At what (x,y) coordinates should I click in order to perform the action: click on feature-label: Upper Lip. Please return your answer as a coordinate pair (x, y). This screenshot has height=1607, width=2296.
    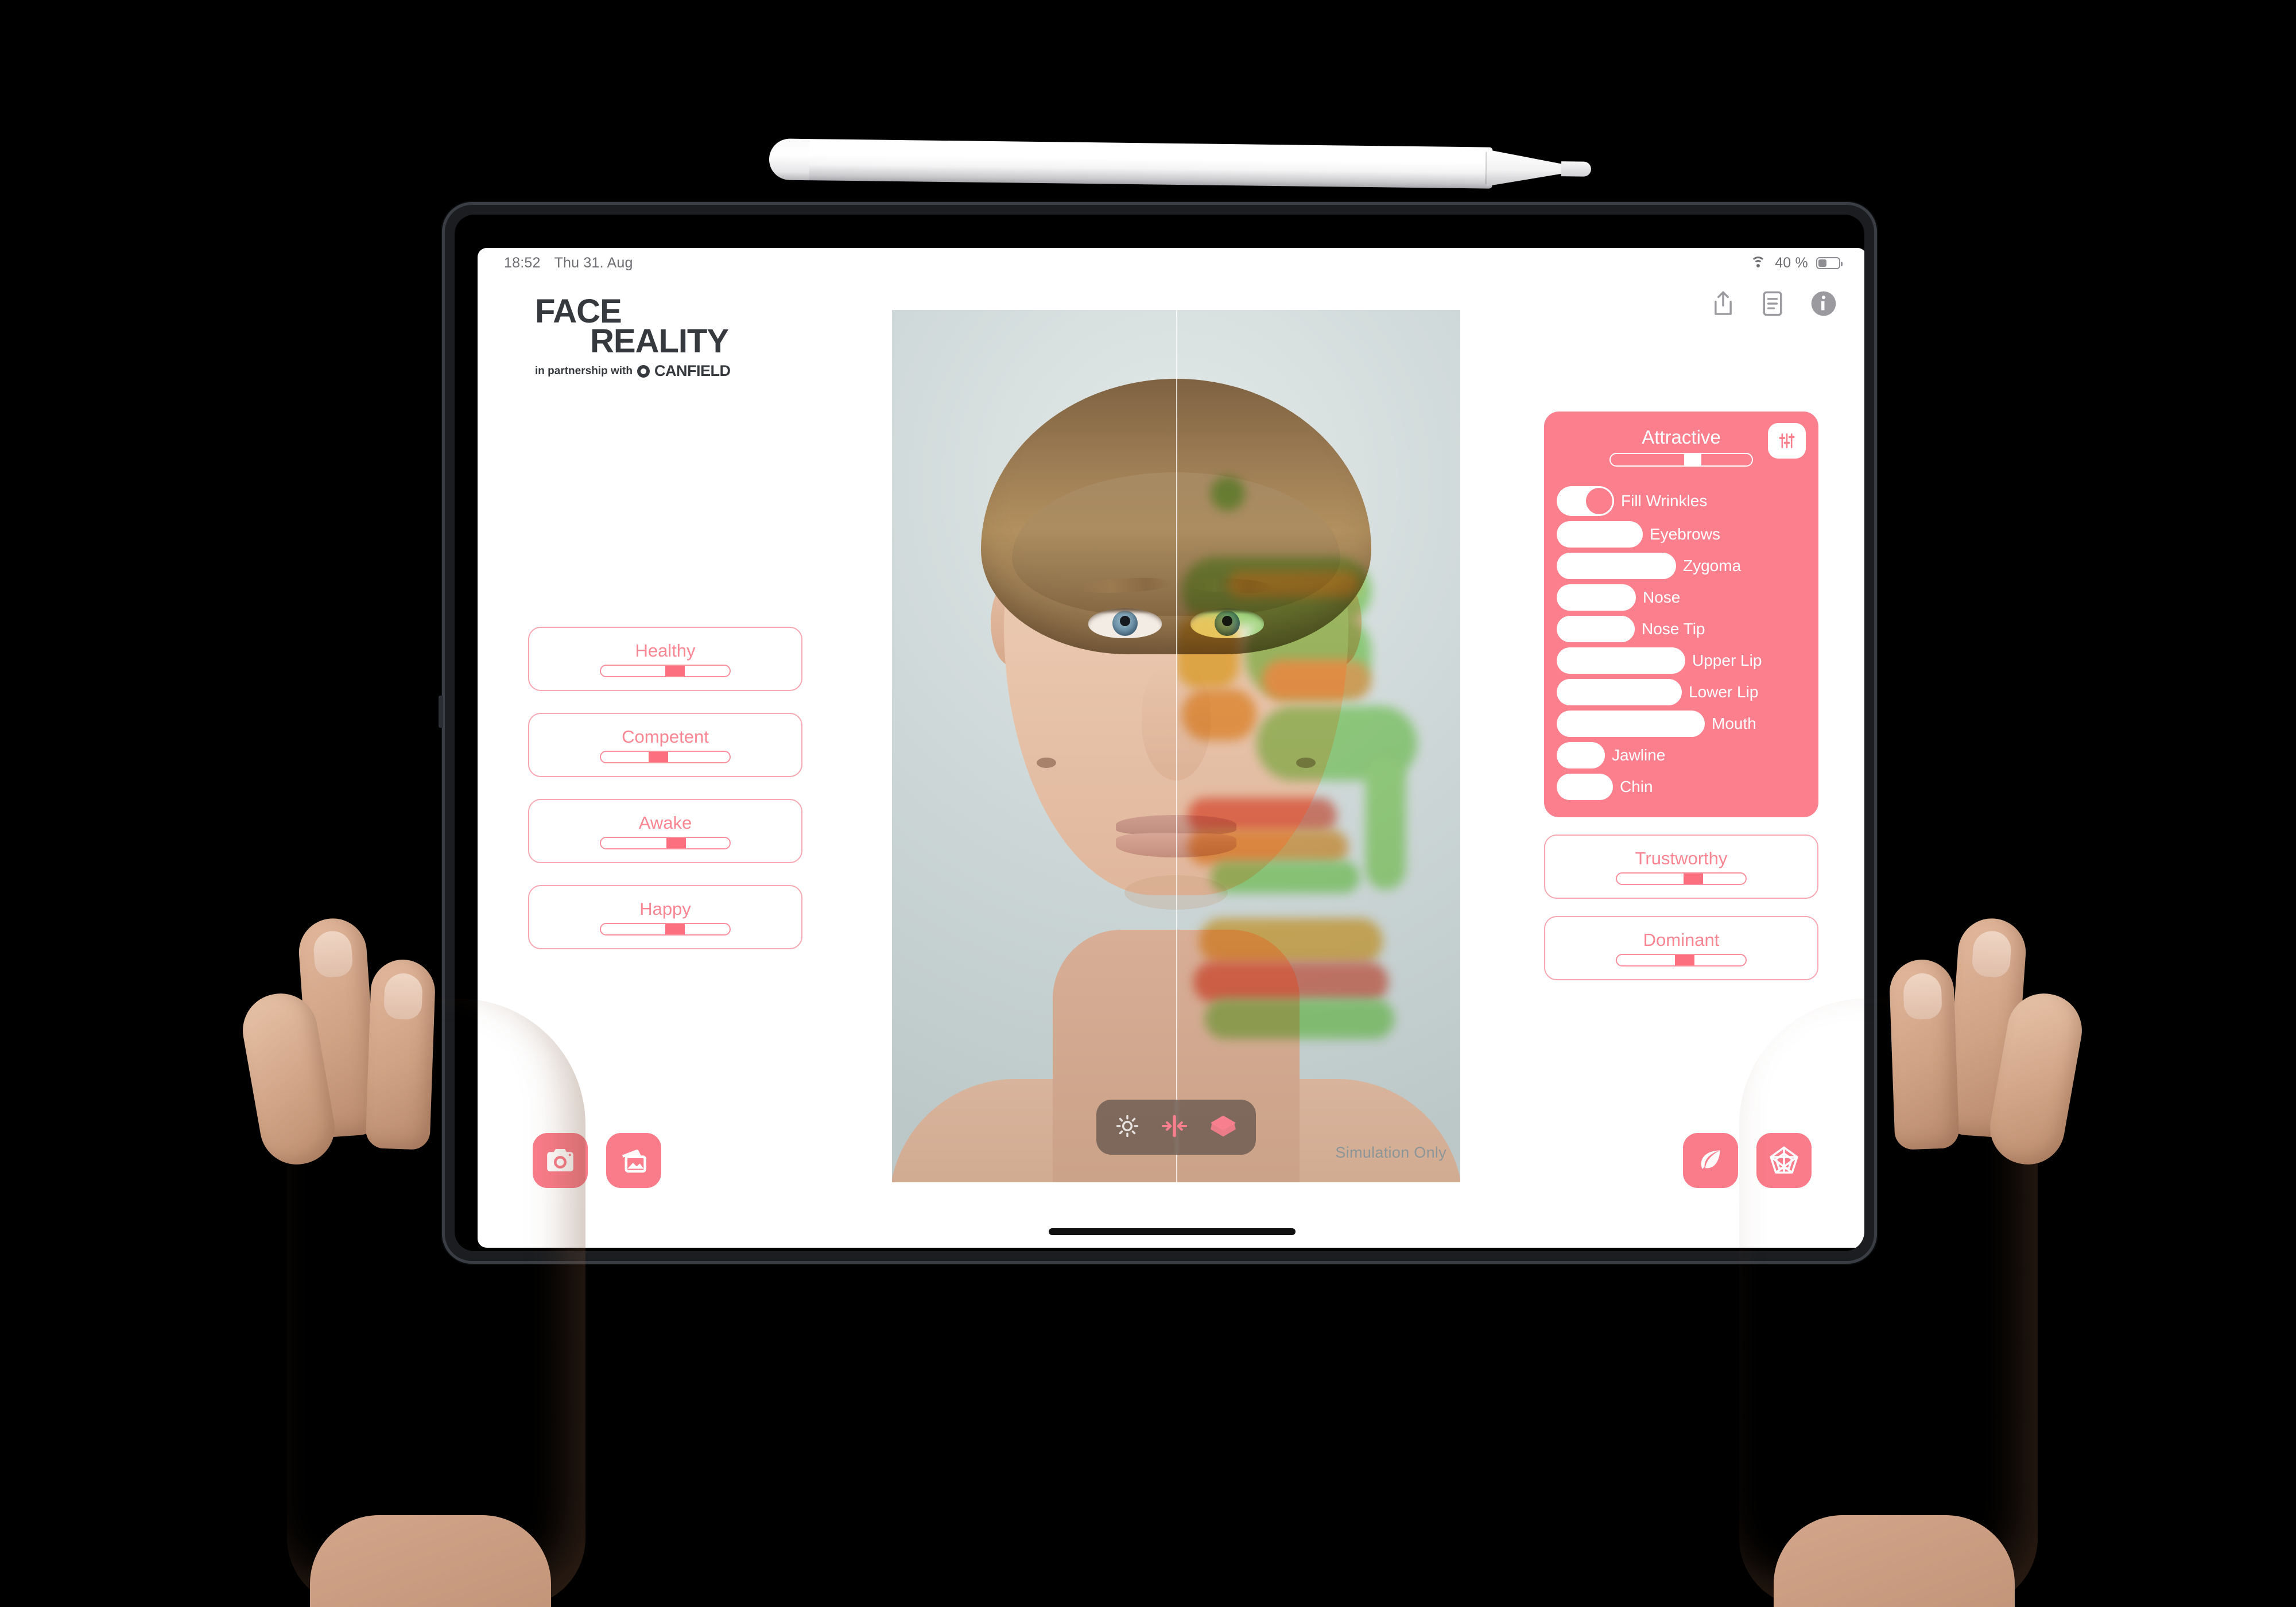
    Looking at the image, I should click on (1727, 660).